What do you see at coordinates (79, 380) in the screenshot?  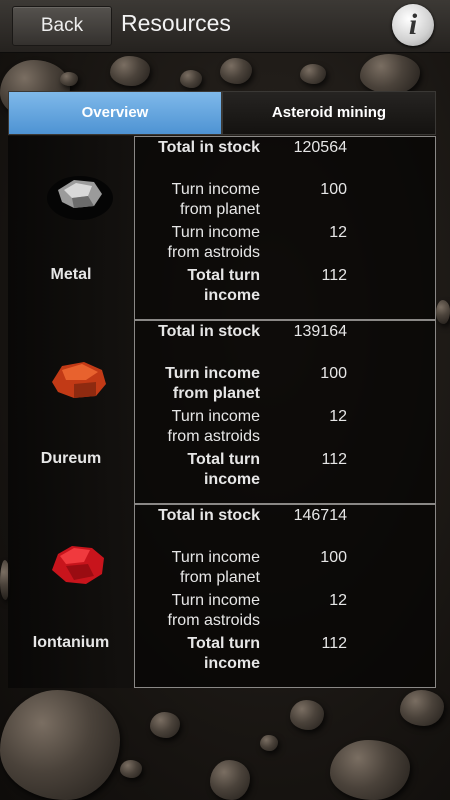 I see `dureum-ore-icon` at bounding box center [79, 380].